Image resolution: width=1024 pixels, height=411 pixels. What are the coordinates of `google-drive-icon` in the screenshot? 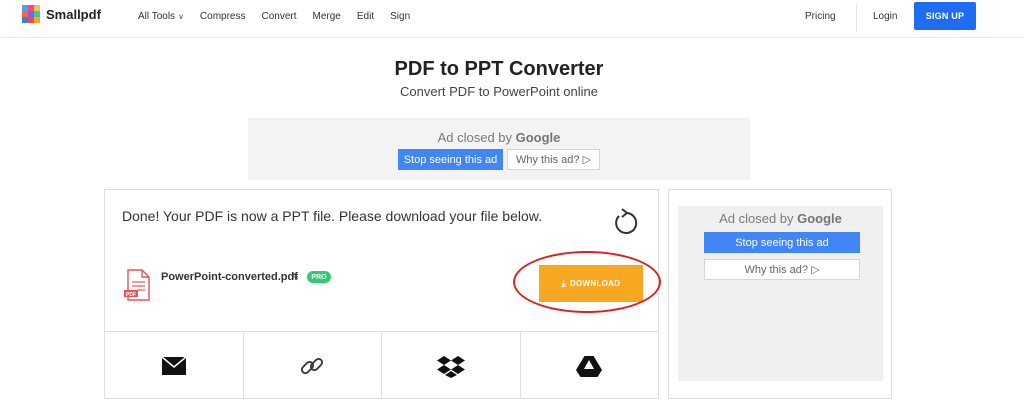 It's located at (589, 366).